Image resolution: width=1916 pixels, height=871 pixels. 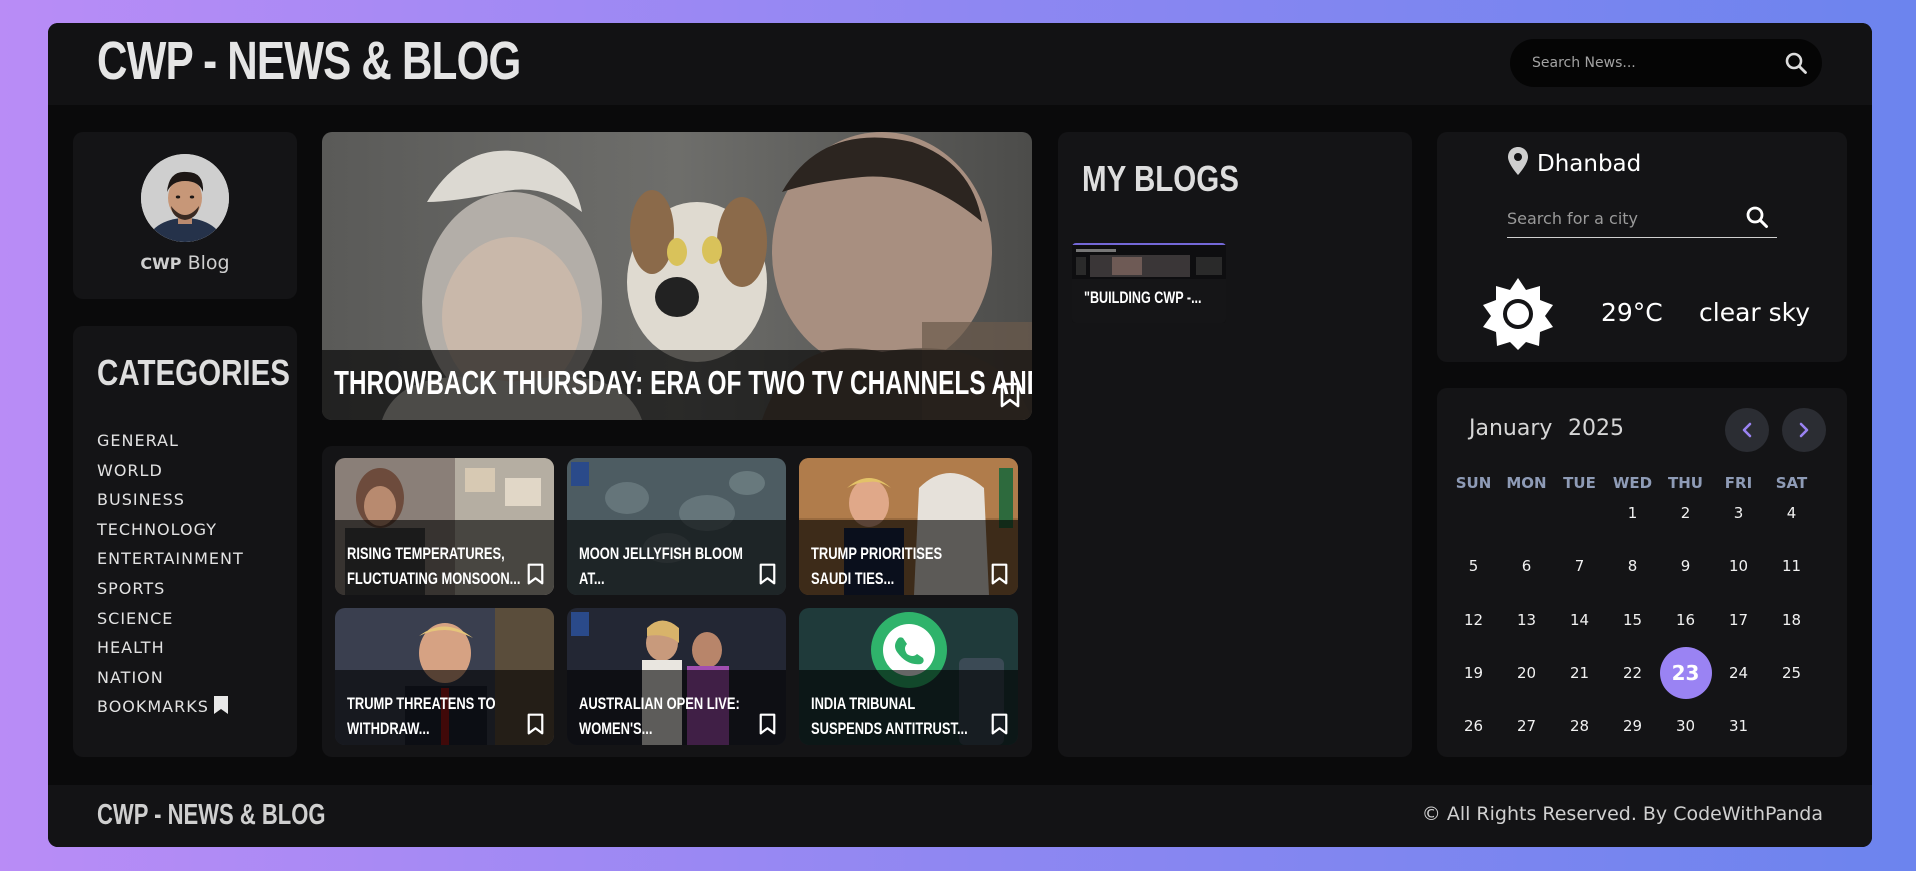 What do you see at coordinates (1652, 63) in the screenshot?
I see `search-input` at bounding box center [1652, 63].